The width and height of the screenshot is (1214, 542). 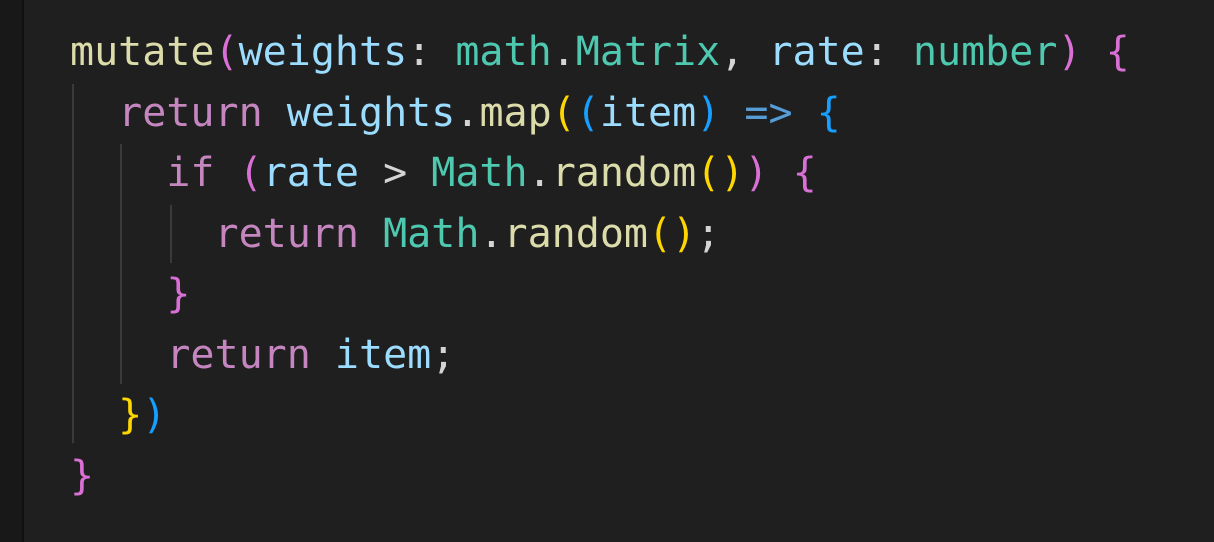 I want to click on code-line: if (rate > Math.random()) {, so click(x=600, y=173).